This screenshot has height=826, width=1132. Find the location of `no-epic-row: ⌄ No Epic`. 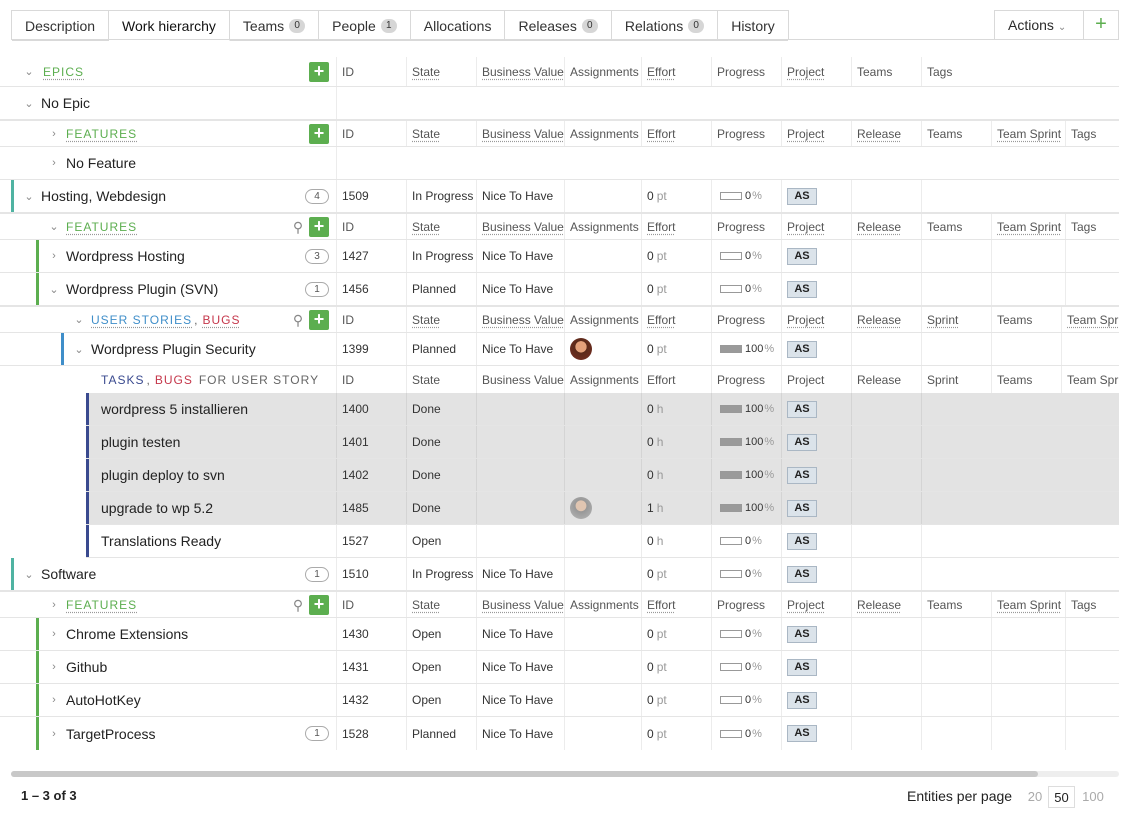

no-epic-row: ⌄ No Epic is located at coordinates (559, 103).